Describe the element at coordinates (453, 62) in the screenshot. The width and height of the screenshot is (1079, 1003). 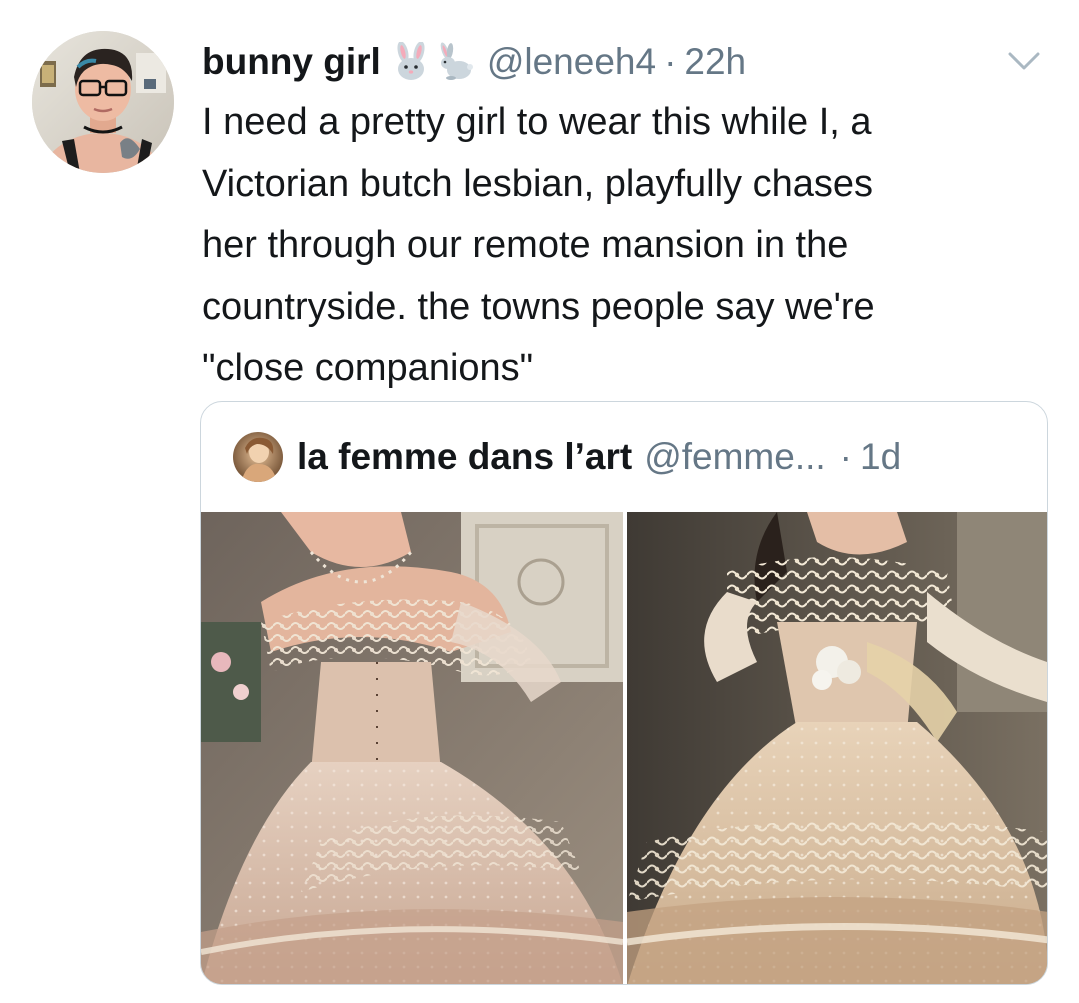
I see `rabbit-icon` at that location.